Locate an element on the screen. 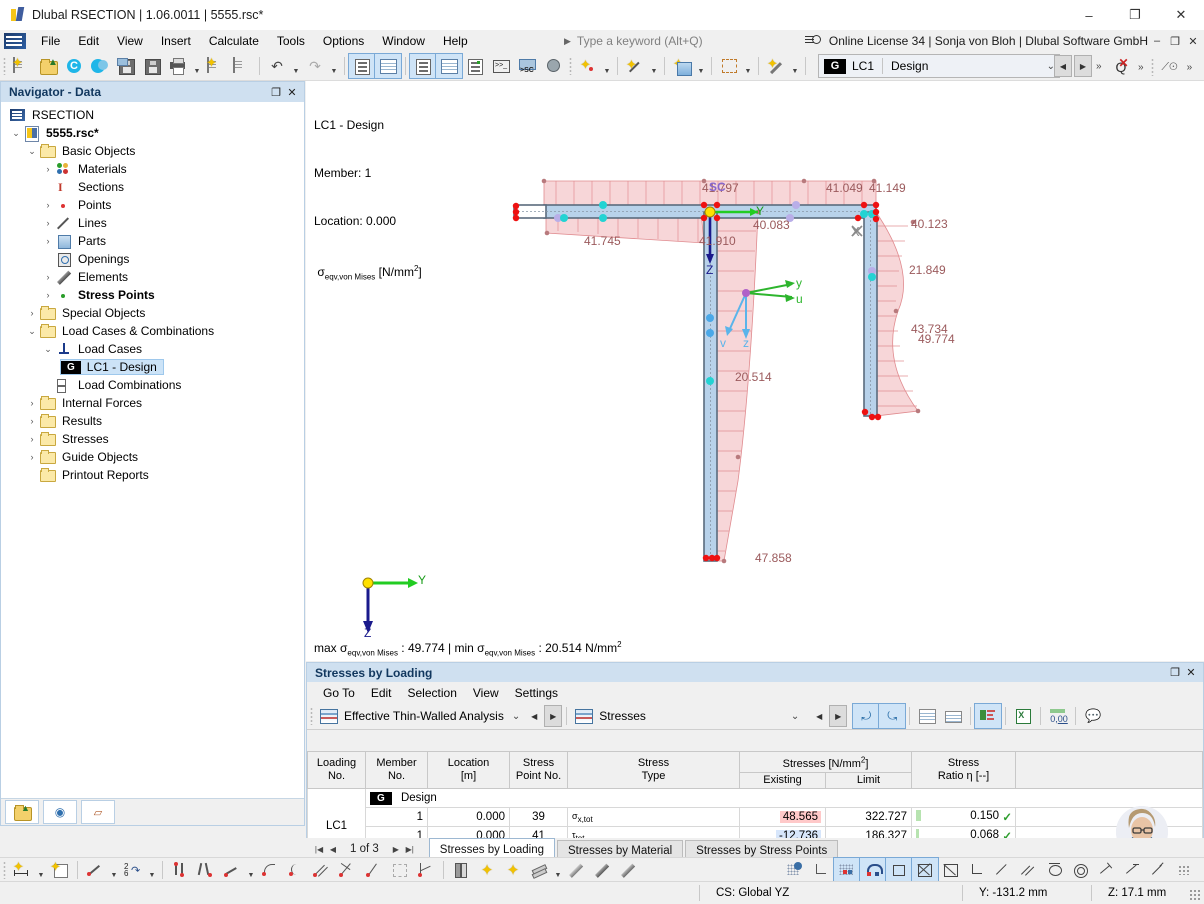  element-a-icon is located at coordinates (577, 870).